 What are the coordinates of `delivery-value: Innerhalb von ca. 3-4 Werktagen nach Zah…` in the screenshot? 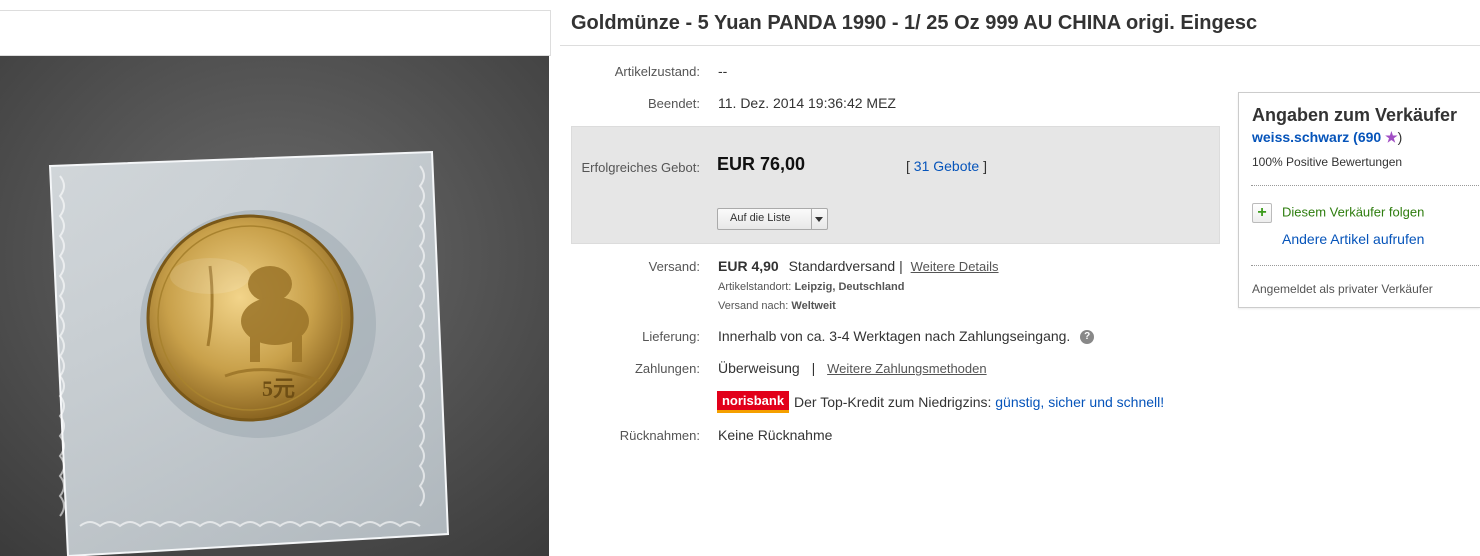 It's located at (894, 336).